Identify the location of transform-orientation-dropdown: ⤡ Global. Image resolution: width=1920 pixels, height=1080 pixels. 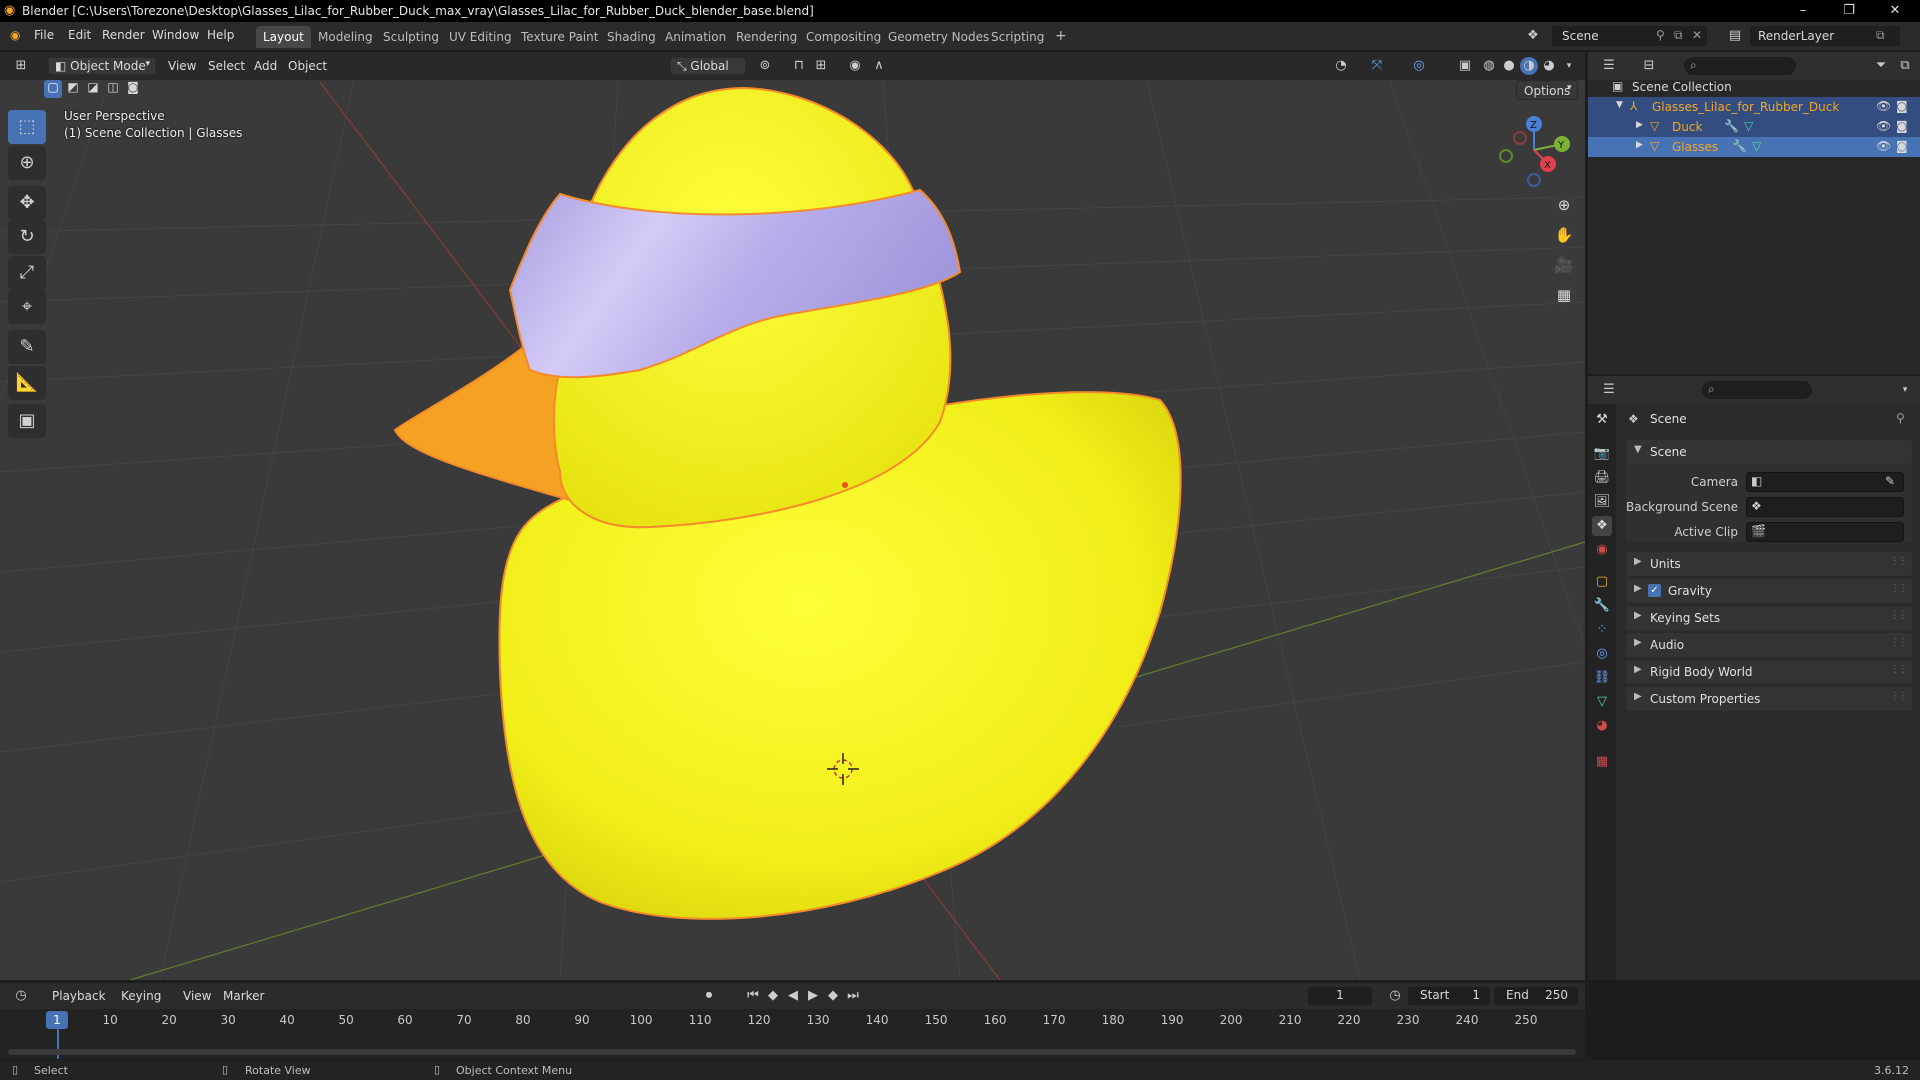
(708, 66).